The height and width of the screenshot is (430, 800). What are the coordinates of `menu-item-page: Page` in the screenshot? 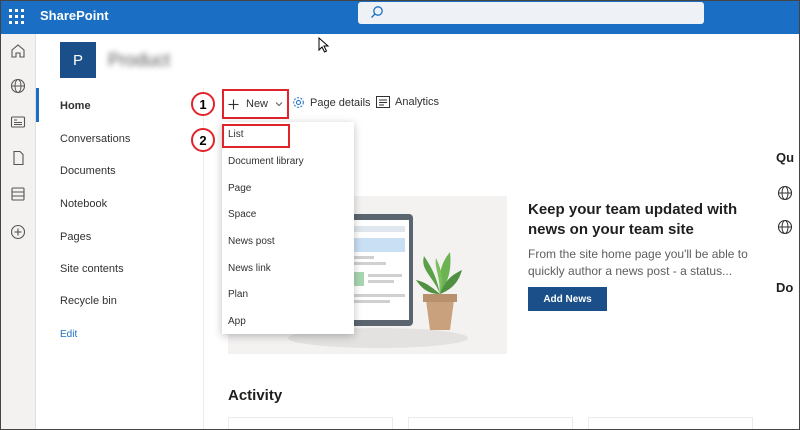 It's located at (239, 188).